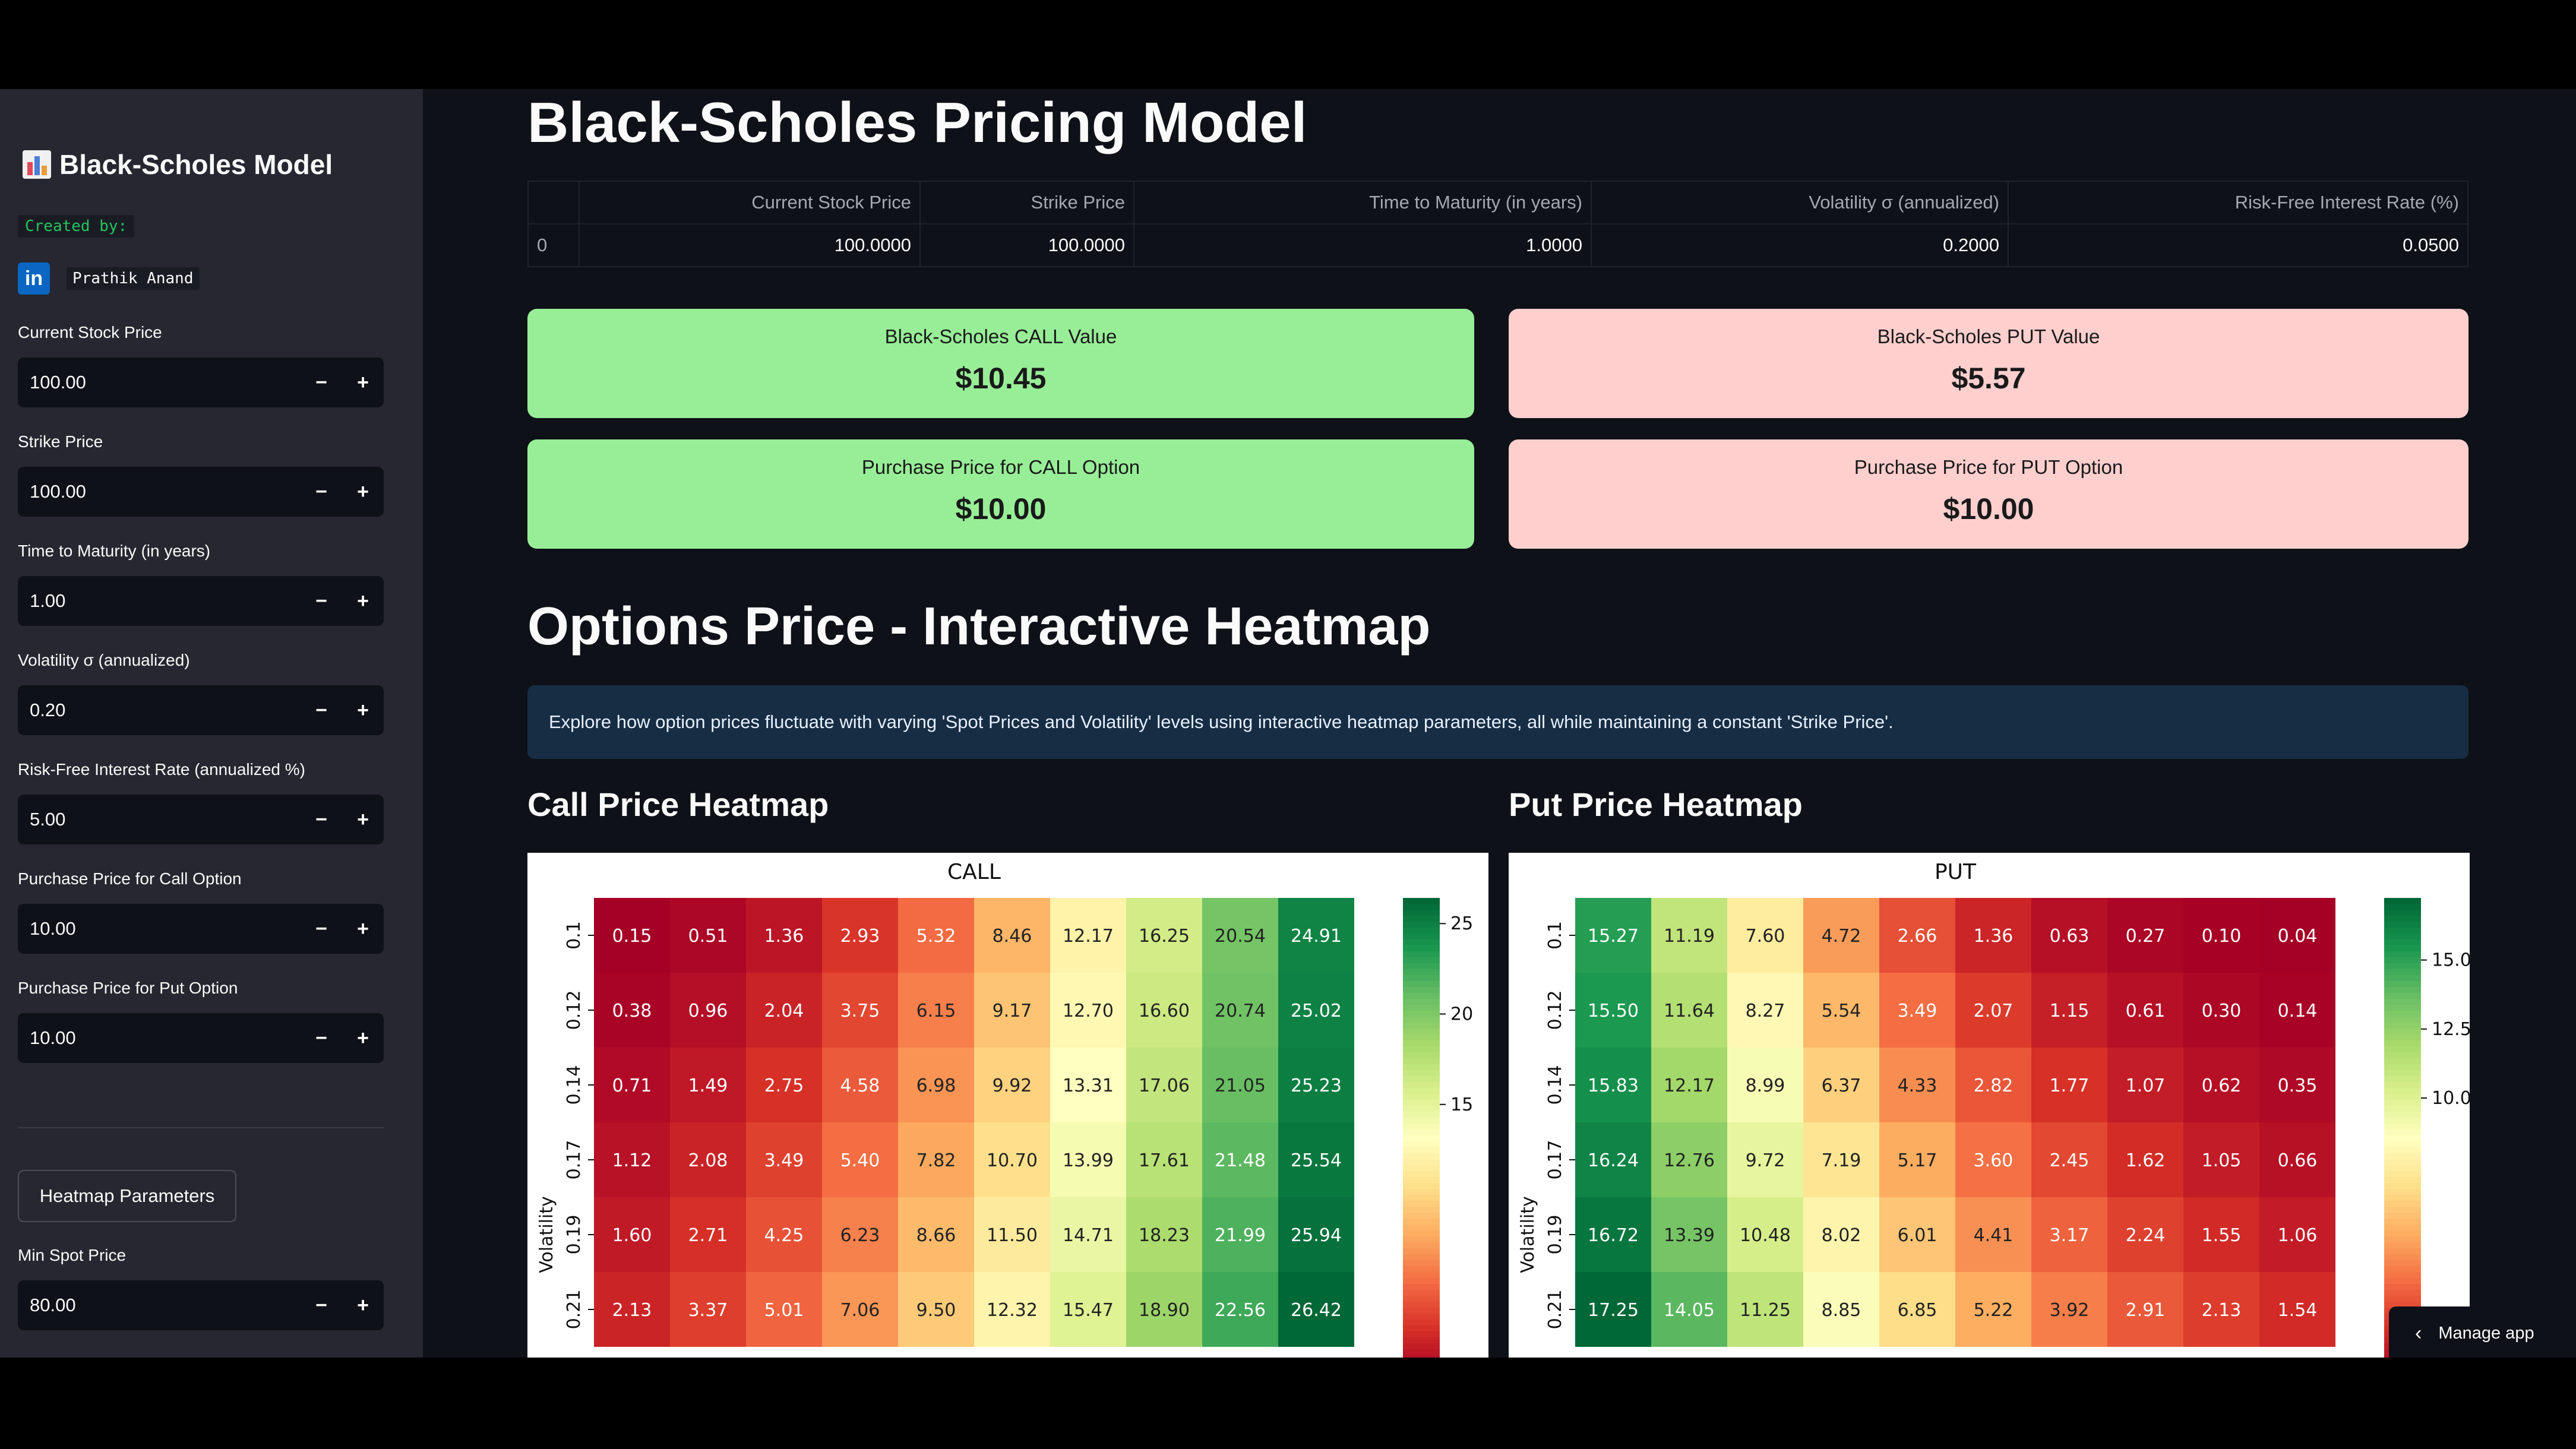  What do you see at coordinates (1000, 364) in the screenshot?
I see `call-value-card: Black-Scholes CALL Value $10.45` at bounding box center [1000, 364].